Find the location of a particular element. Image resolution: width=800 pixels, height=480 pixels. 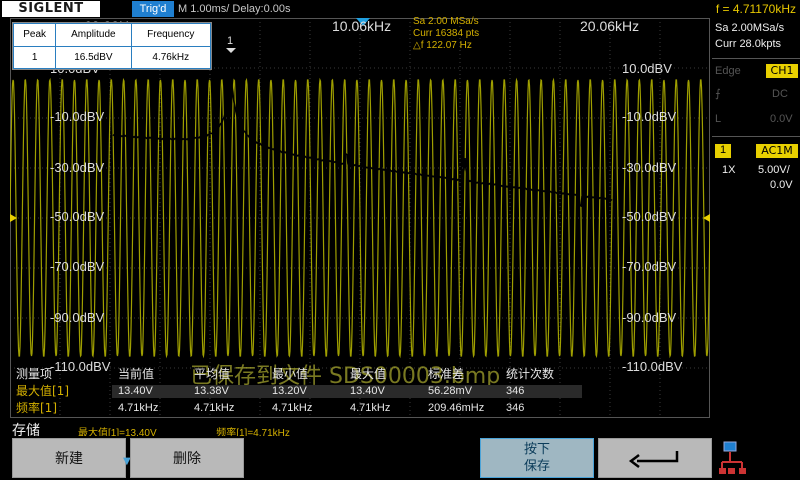

save-button: 按下 保存 is located at coordinates (537, 458).